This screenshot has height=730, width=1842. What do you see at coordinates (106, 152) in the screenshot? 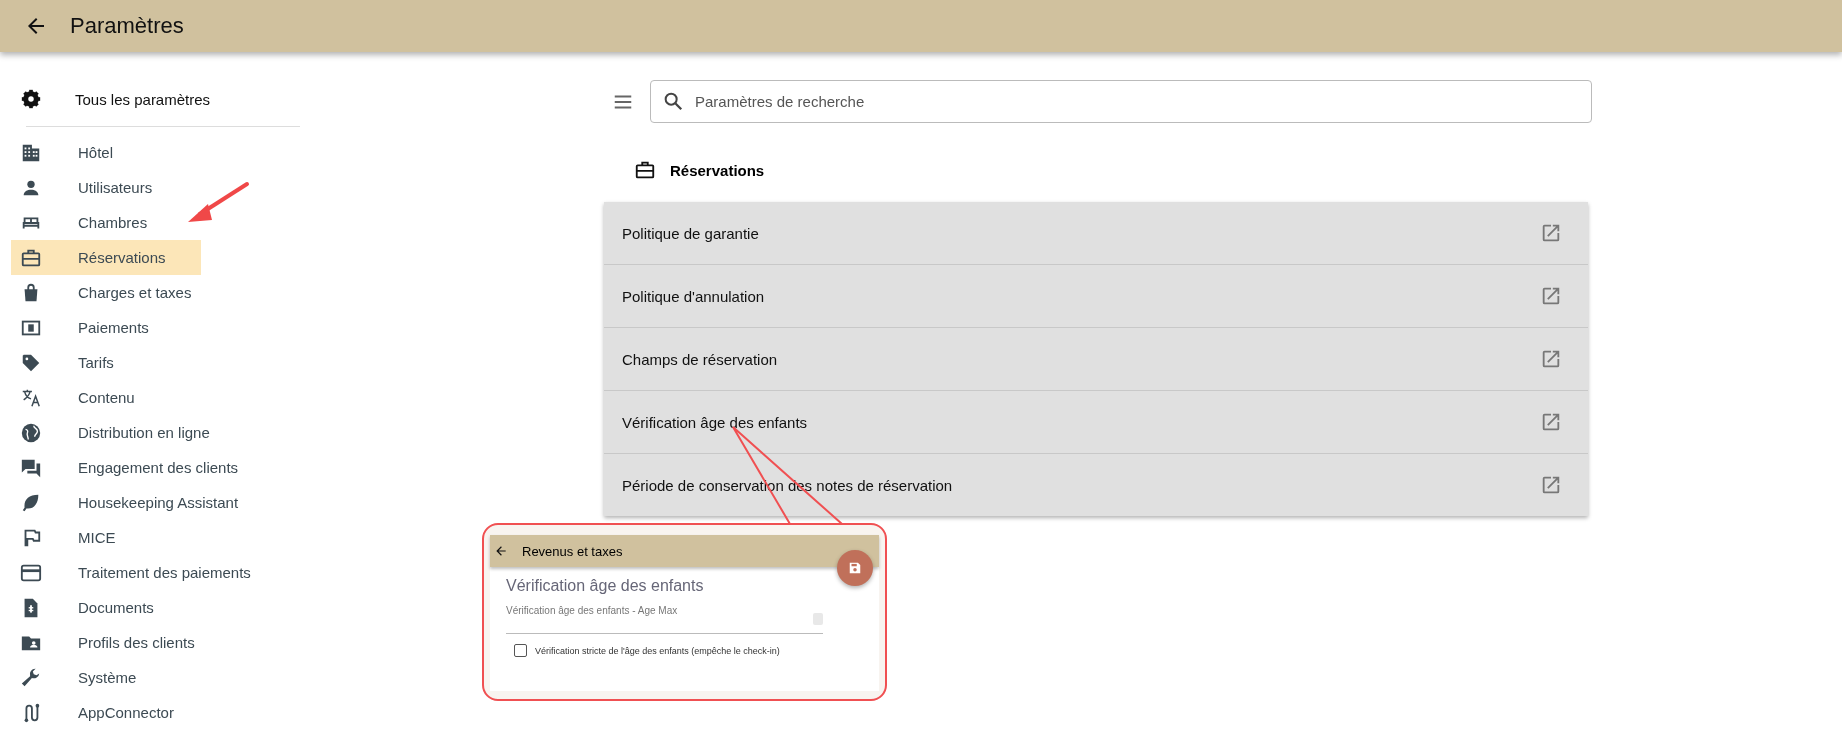
I see `sidebar-item: Hôtel` at bounding box center [106, 152].